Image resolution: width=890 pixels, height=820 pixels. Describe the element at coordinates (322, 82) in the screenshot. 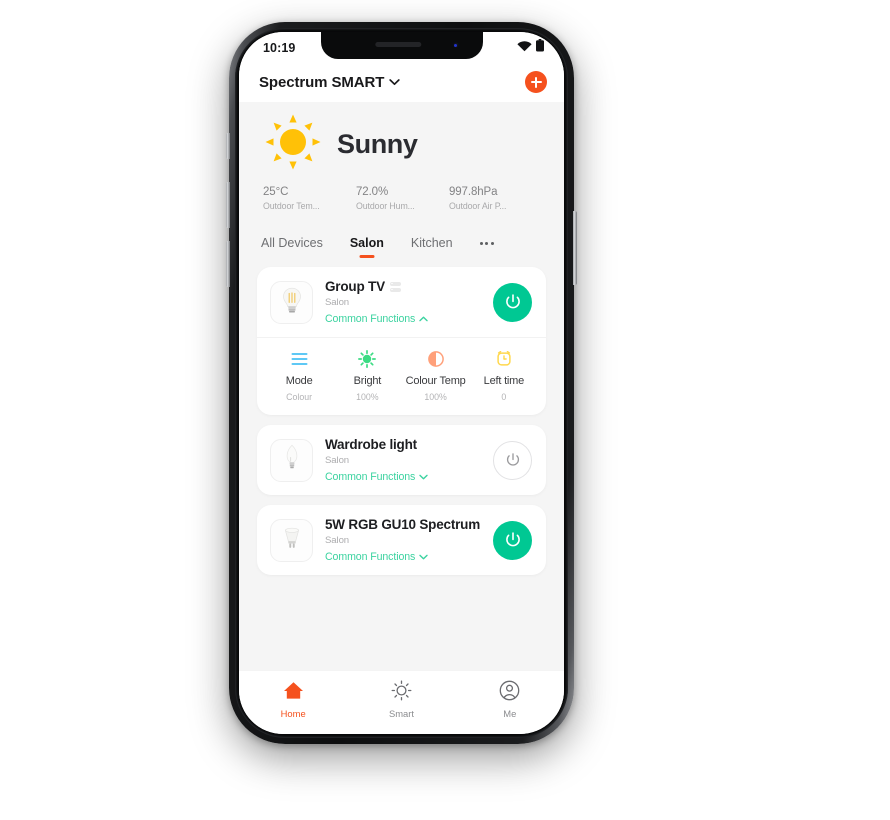

I see `page-title: Spectrum SMART` at that location.